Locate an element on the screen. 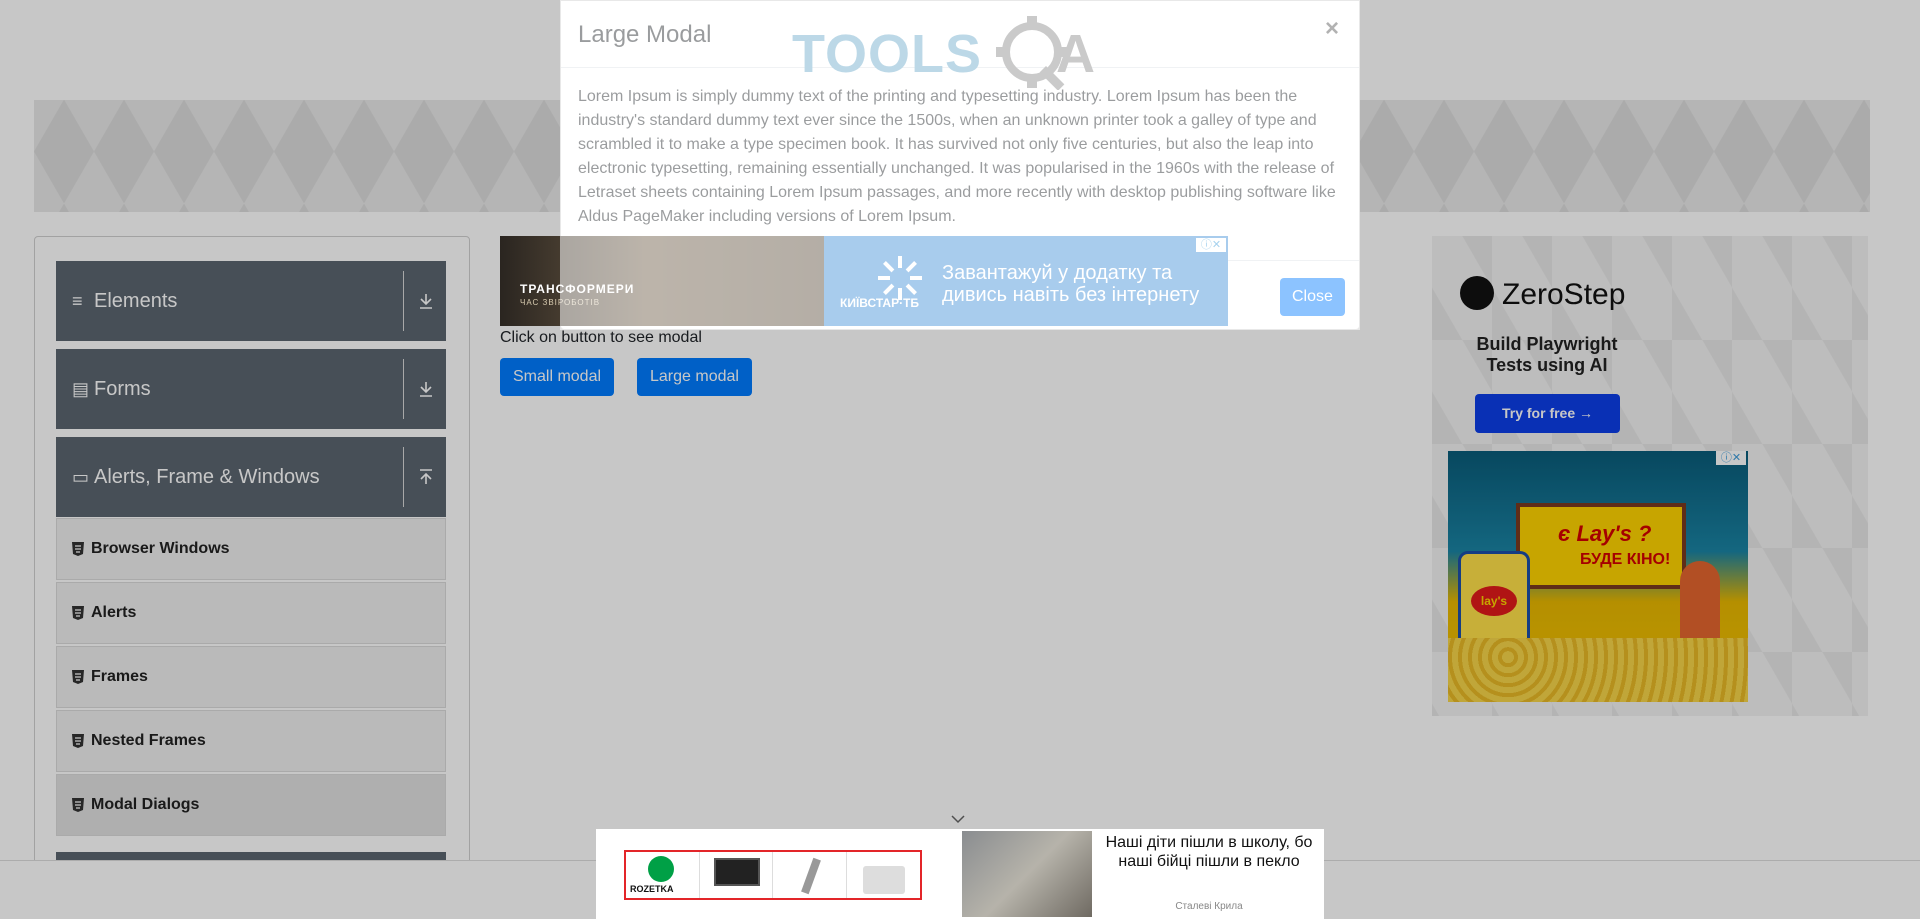 This screenshot has width=1920, height=919. toolsqa-logo: TOOLS A is located at coordinates (953, 53).